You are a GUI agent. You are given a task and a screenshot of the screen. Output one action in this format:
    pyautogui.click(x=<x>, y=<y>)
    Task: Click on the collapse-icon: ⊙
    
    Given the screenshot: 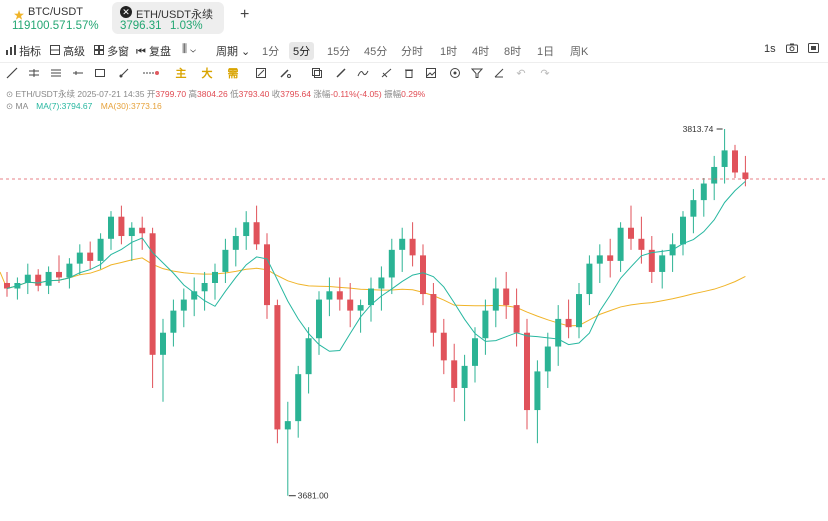 What is the action you would take?
    pyautogui.click(x=9, y=94)
    